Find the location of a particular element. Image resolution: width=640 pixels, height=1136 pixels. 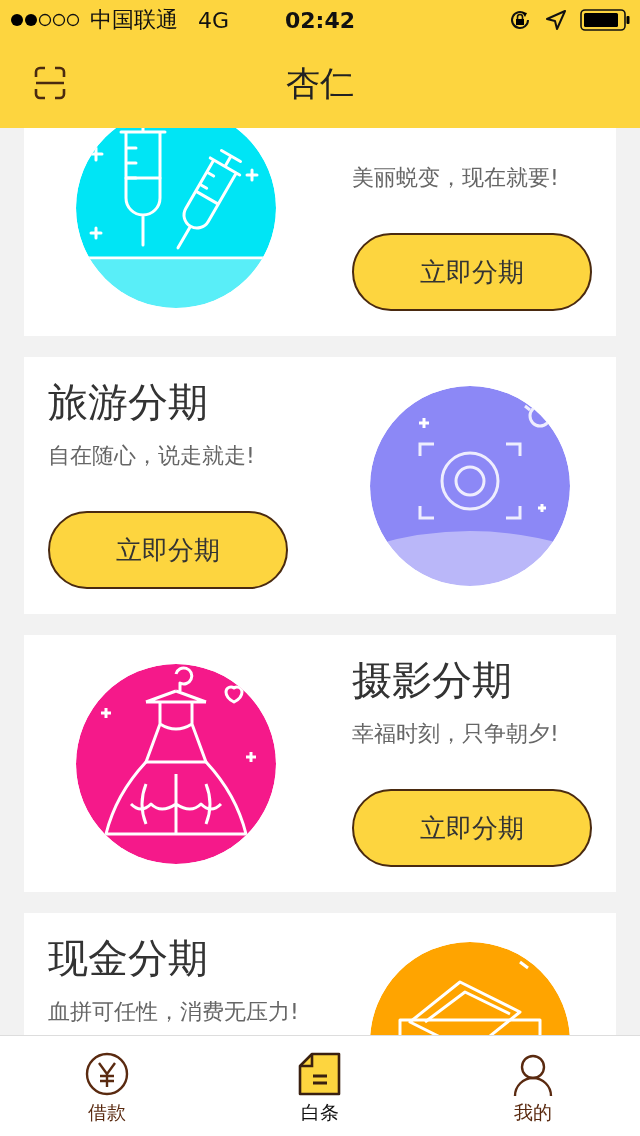

card-title: 现金分期 is located at coordinates (128, 958).